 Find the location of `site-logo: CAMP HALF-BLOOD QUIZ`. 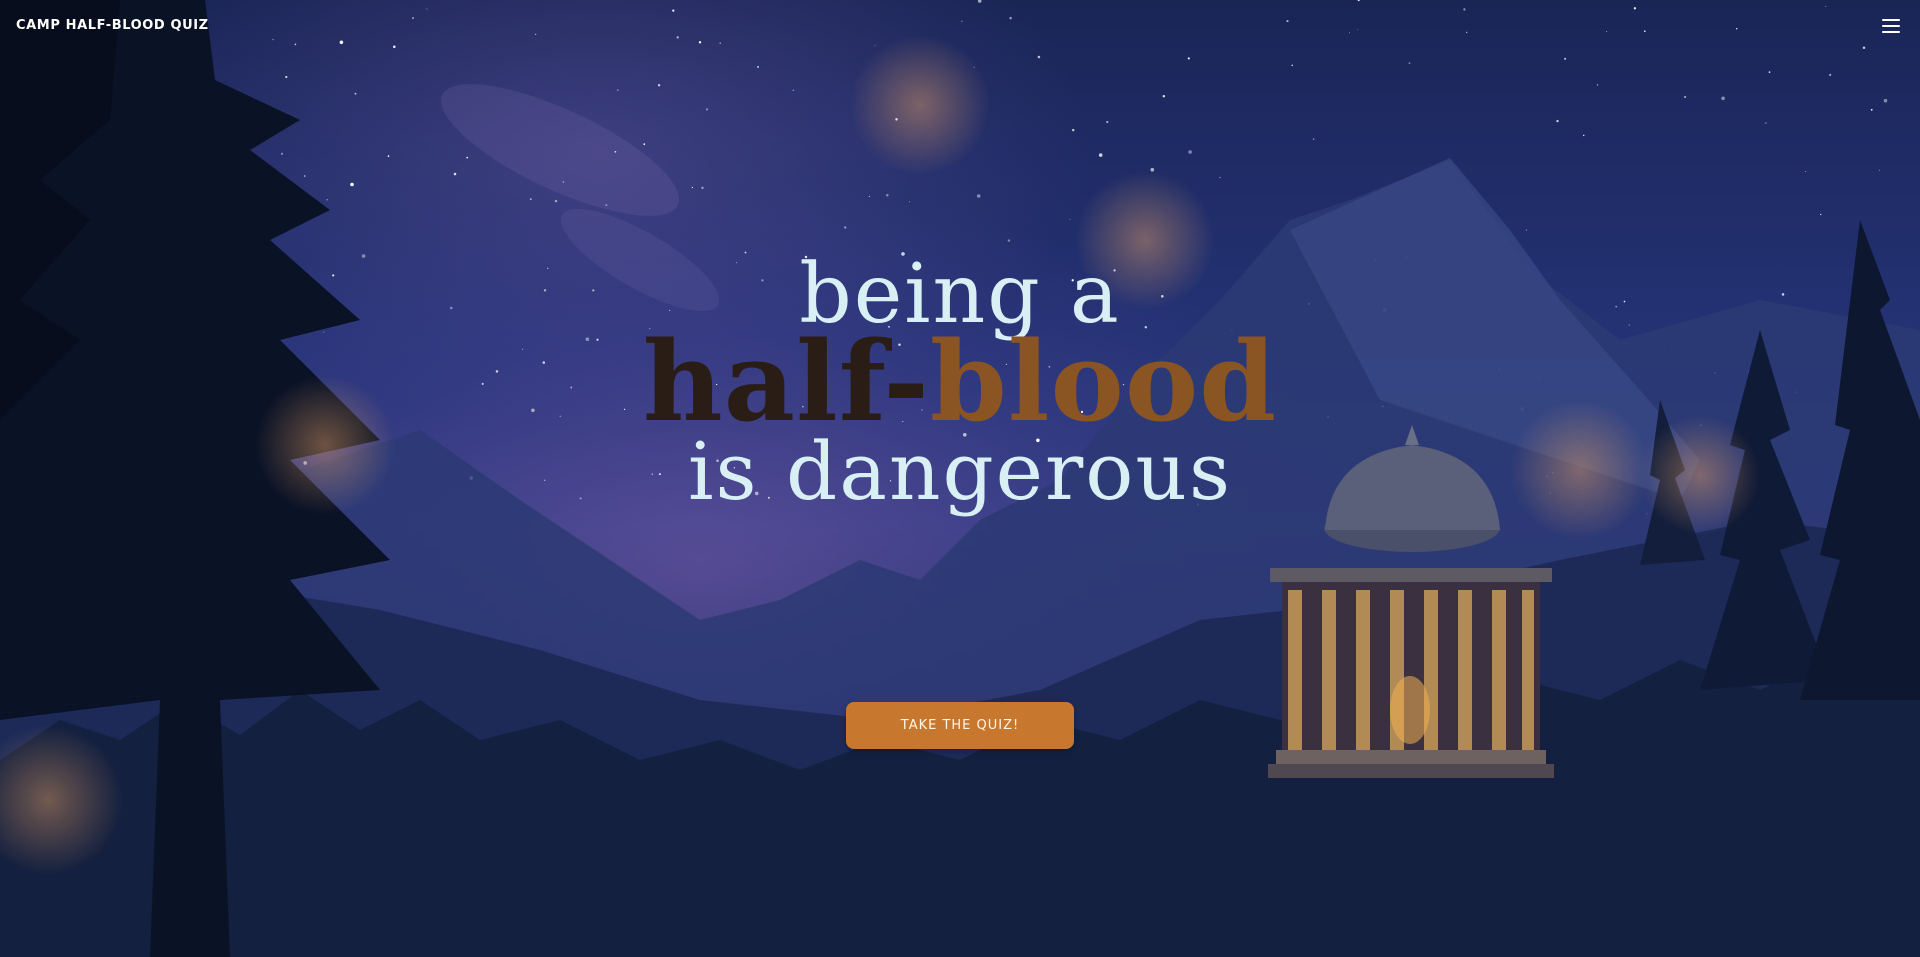

site-logo: CAMP HALF-BLOOD QUIZ is located at coordinates (112, 25).